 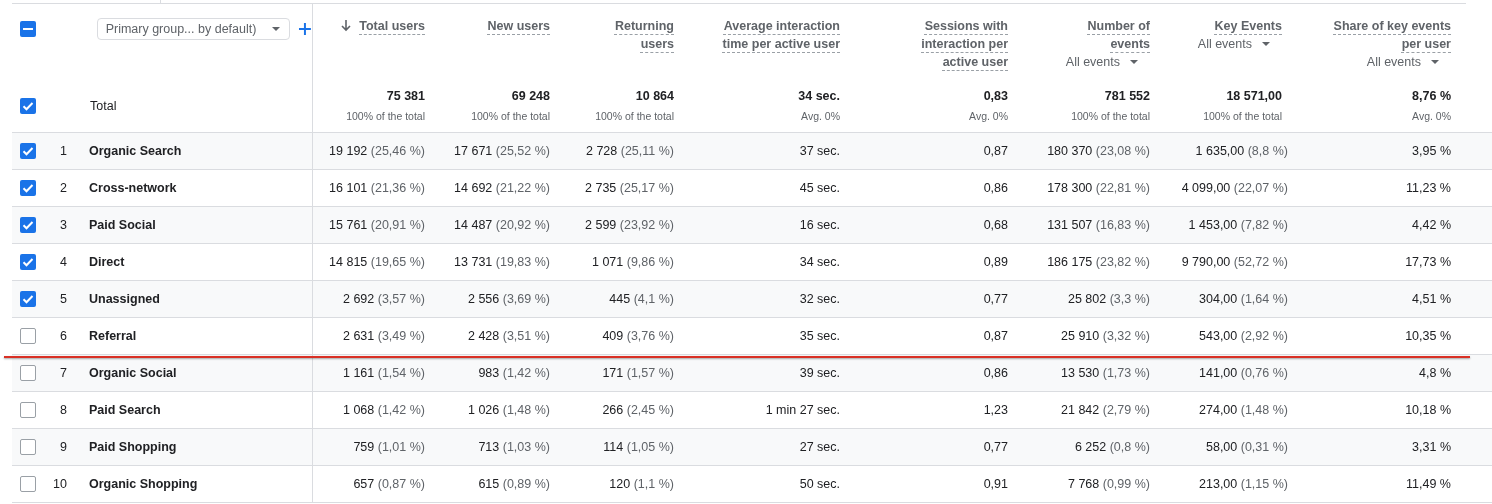 What do you see at coordinates (638, 373) in the screenshot?
I see `table-cell: 171 (1,57 %)` at bounding box center [638, 373].